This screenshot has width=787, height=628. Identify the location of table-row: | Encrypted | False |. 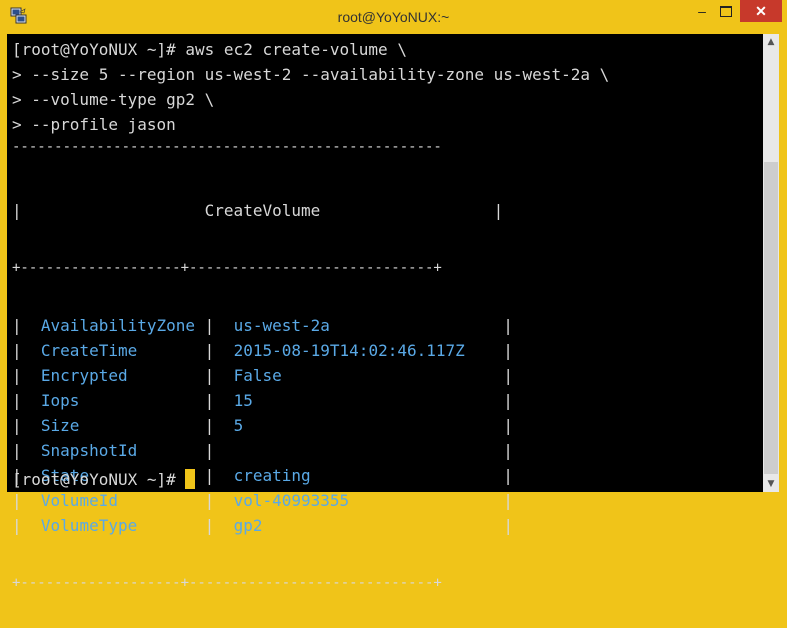
(262, 375).